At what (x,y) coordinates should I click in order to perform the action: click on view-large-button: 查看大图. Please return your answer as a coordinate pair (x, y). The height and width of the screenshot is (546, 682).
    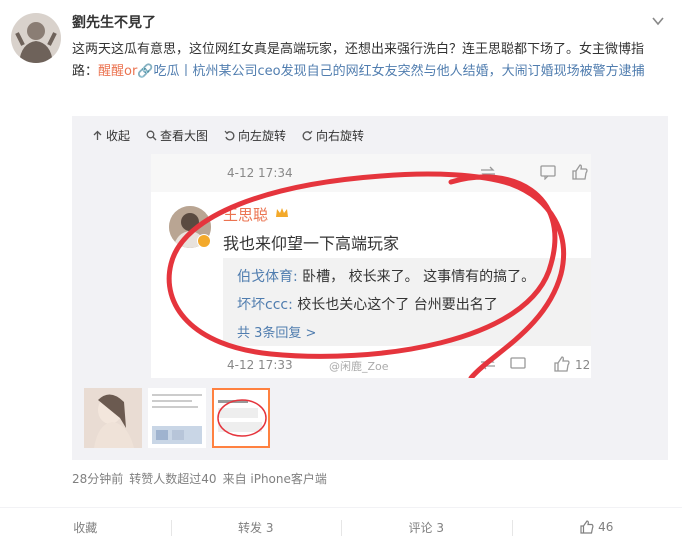
    Looking at the image, I should click on (177, 135).